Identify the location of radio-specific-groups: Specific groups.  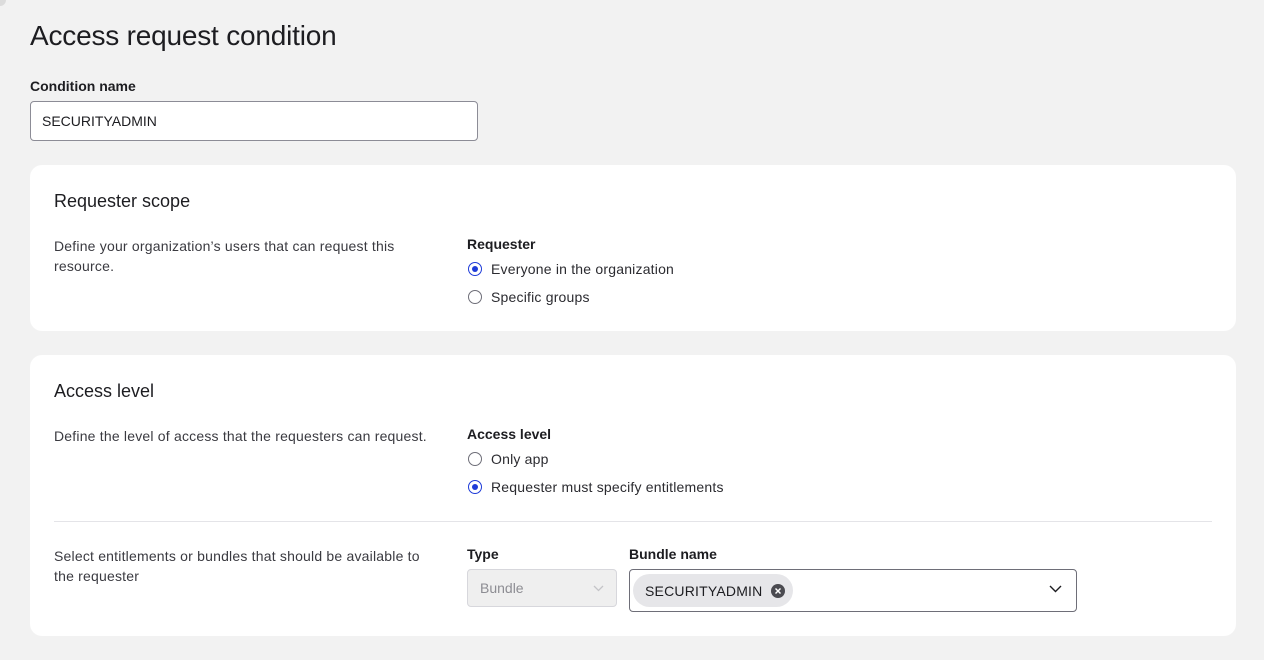
(528, 297).